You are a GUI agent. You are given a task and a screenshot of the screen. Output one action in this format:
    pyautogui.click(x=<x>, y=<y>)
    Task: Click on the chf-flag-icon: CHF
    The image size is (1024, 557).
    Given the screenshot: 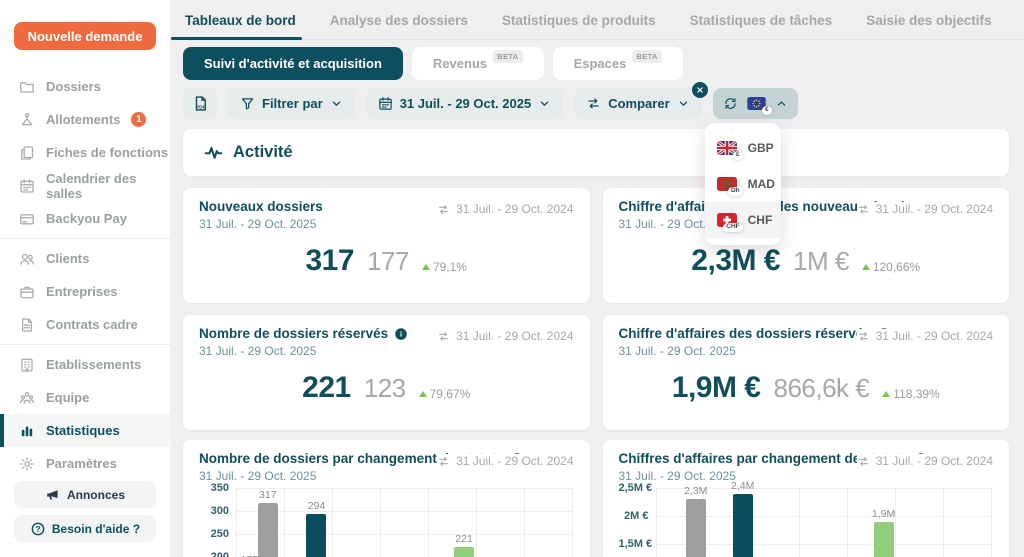 What is the action you would take?
    pyautogui.click(x=729, y=222)
    